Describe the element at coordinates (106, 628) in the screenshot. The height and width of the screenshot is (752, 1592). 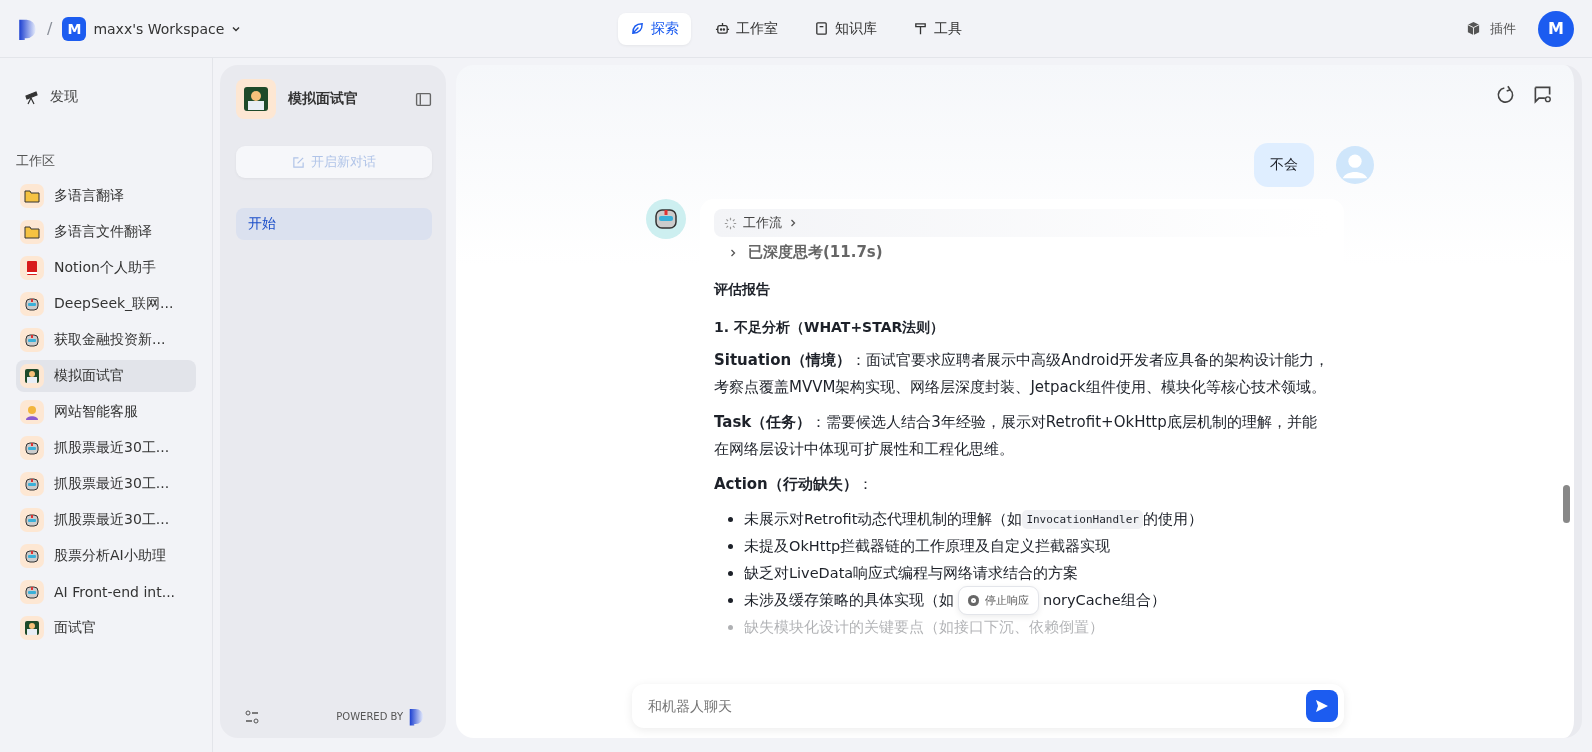
I see `sidebar-item: 面试官` at that location.